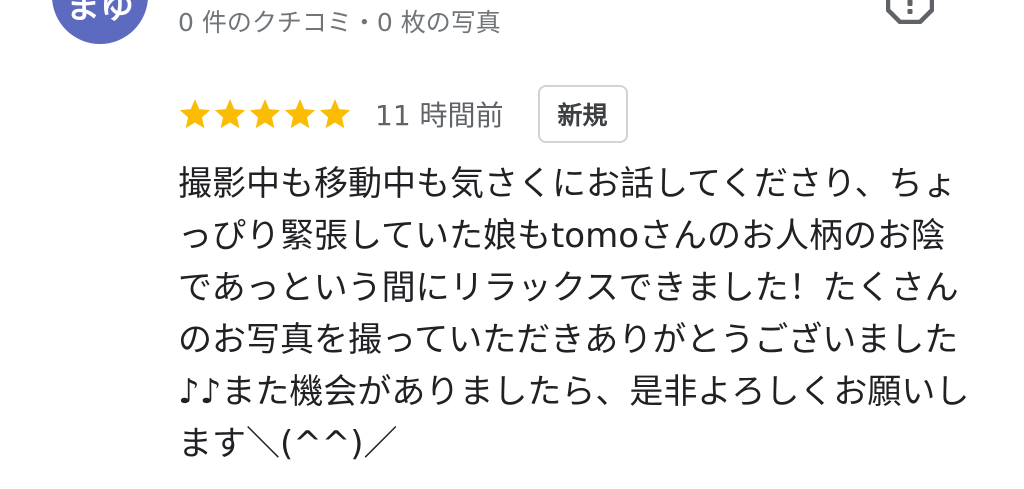 The height and width of the screenshot is (489, 1024). Describe the element at coordinates (910, 12) in the screenshot. I see `report-flag-icon` at that location.